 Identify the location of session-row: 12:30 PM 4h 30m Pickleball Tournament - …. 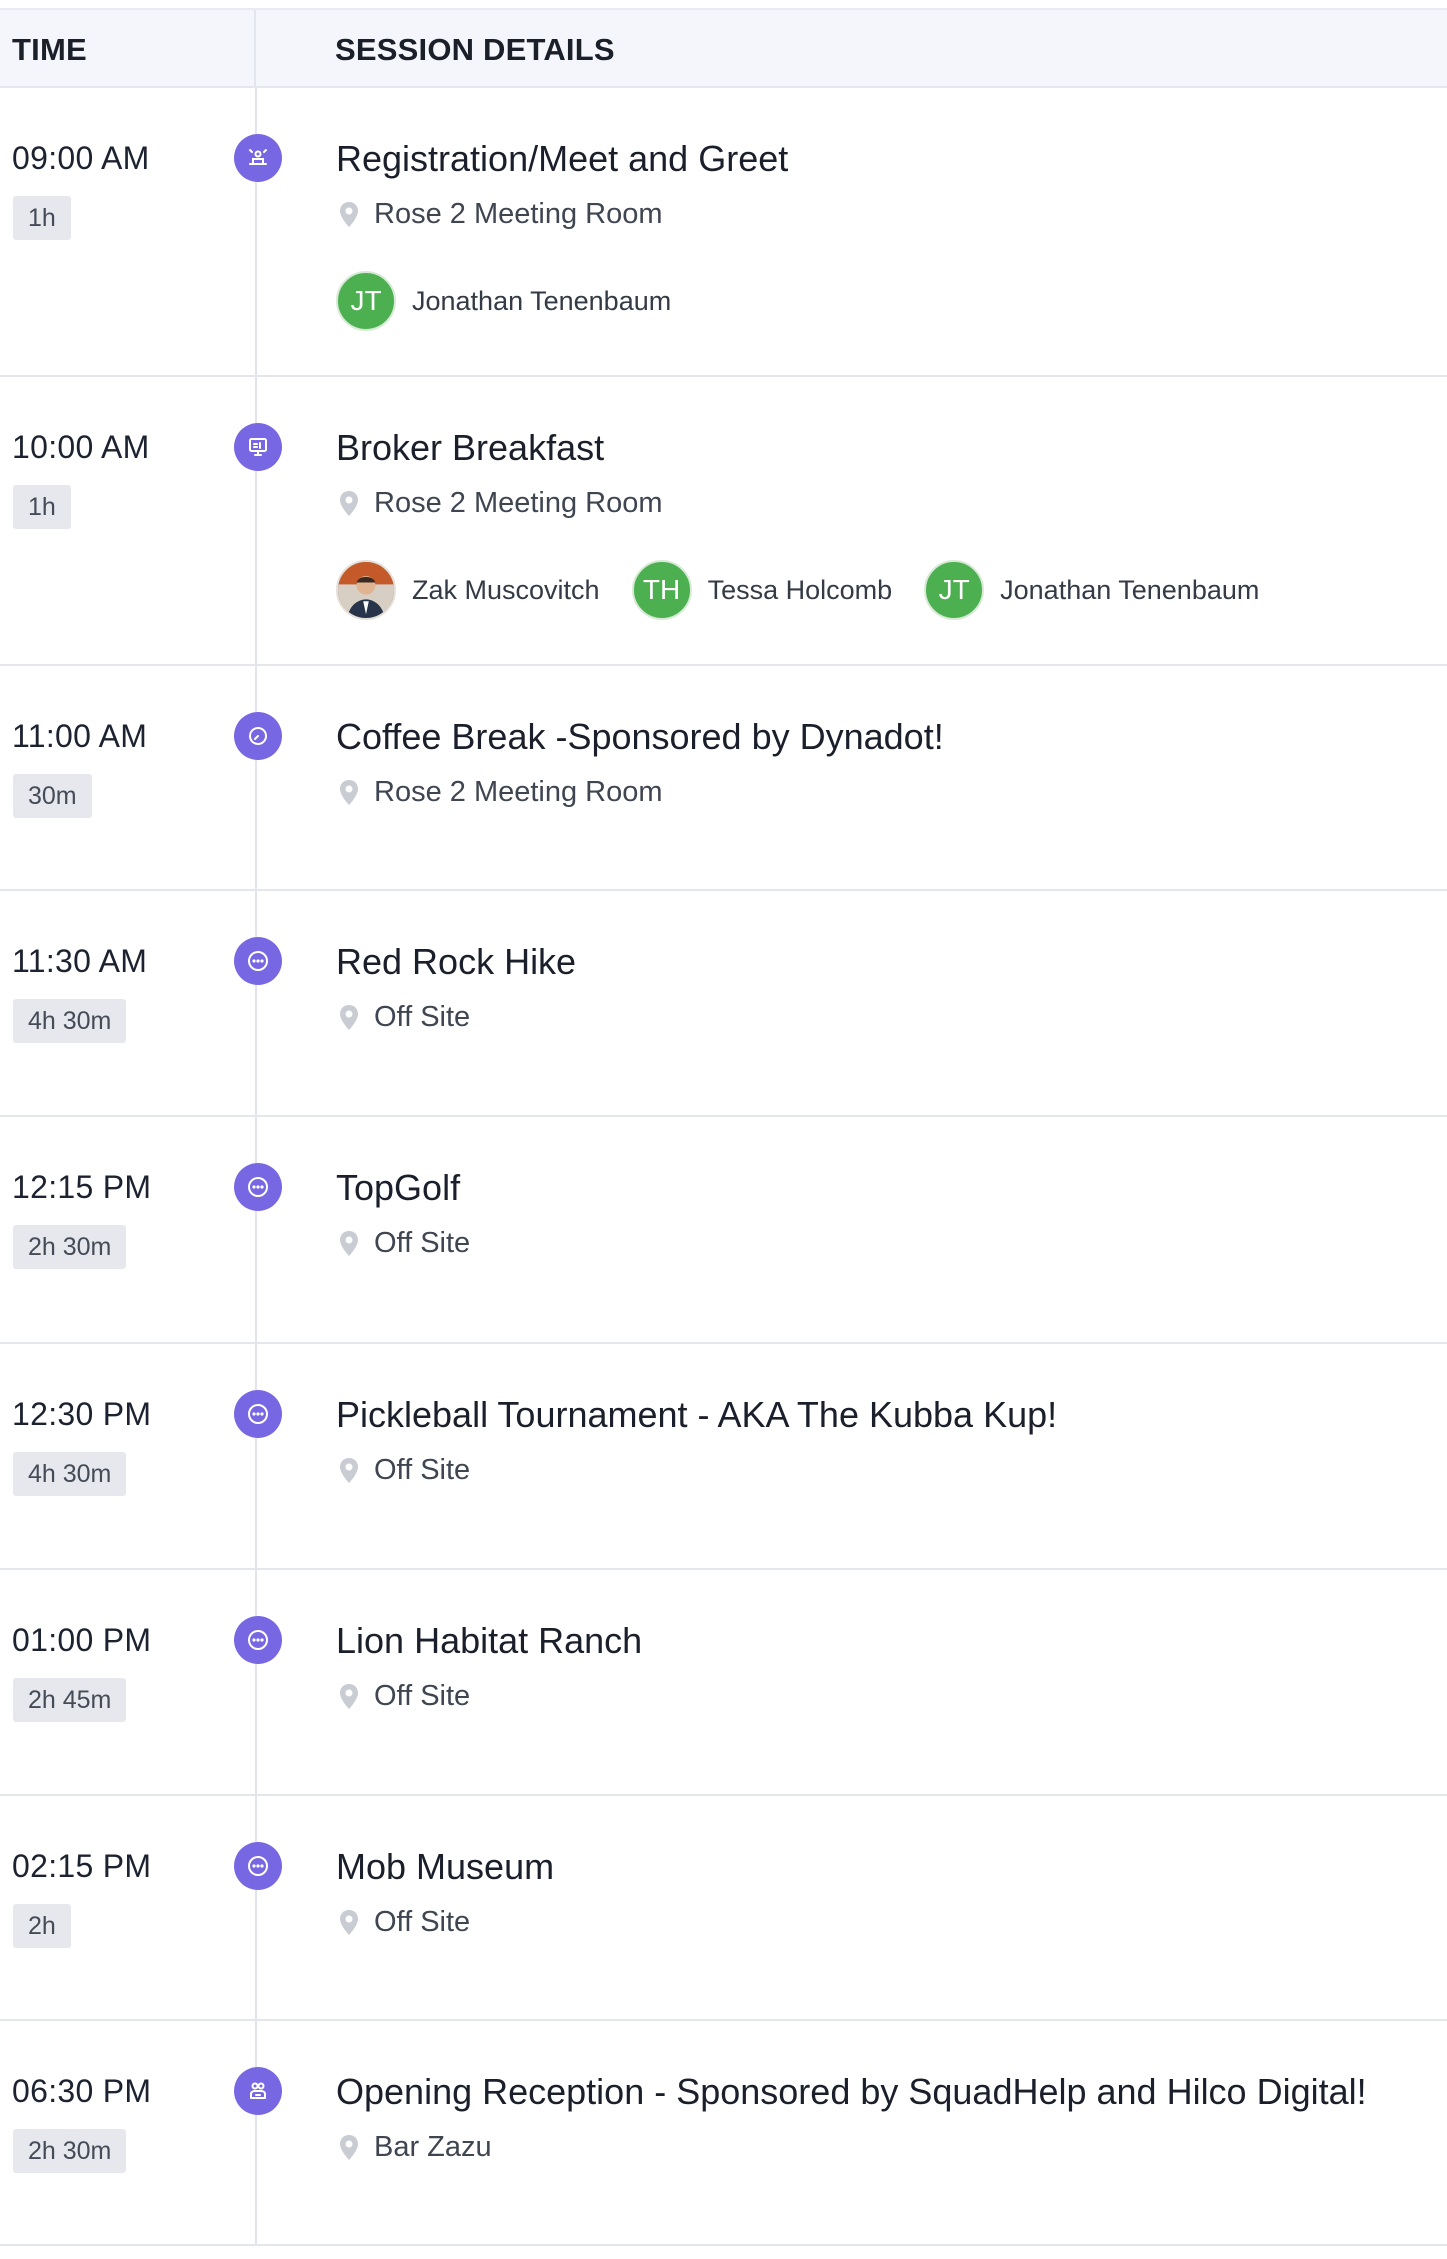
(723, 1457).